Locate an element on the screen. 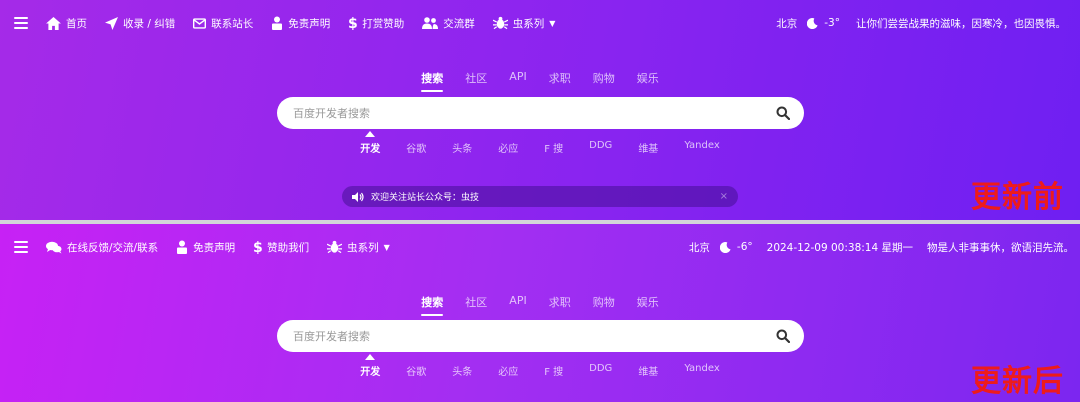  daily-quote: 让你们尝尝战果的滋味，因寒冷，也因畏惧。 is located at coordinates (961, 23).